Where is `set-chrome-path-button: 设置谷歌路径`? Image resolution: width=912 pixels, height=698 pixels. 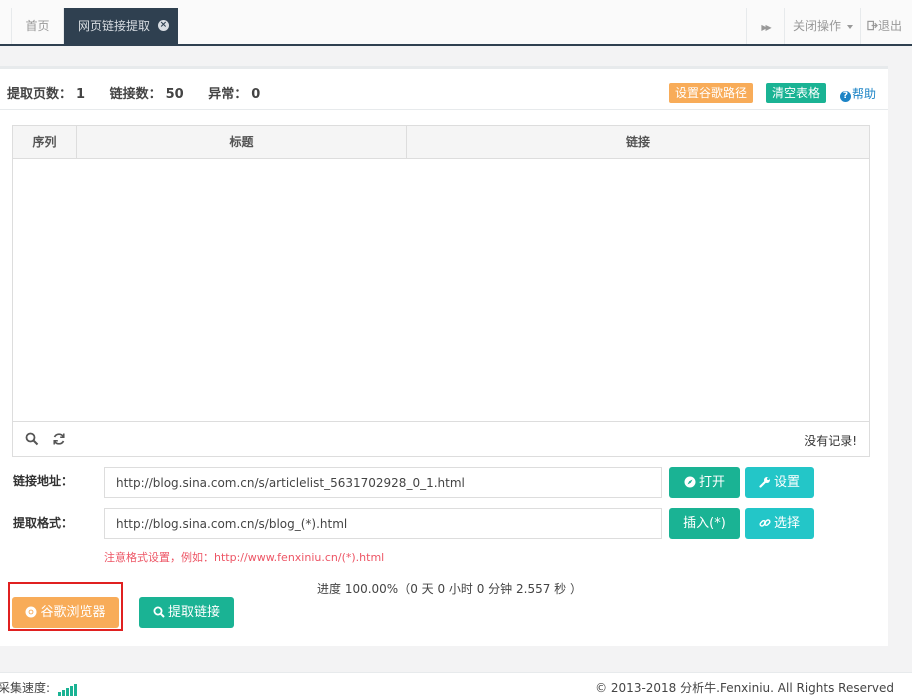 set-chrome-path-button: 设置谷歌路径 is located at coordinates (711, 93).